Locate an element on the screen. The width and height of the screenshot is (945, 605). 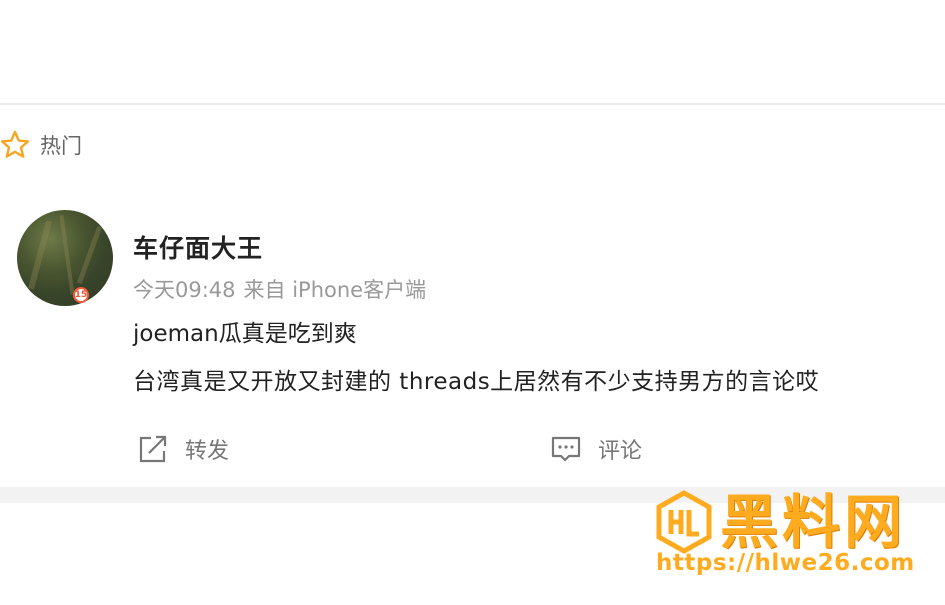
comment-label: 评论 is located at coordinates (620, 451).